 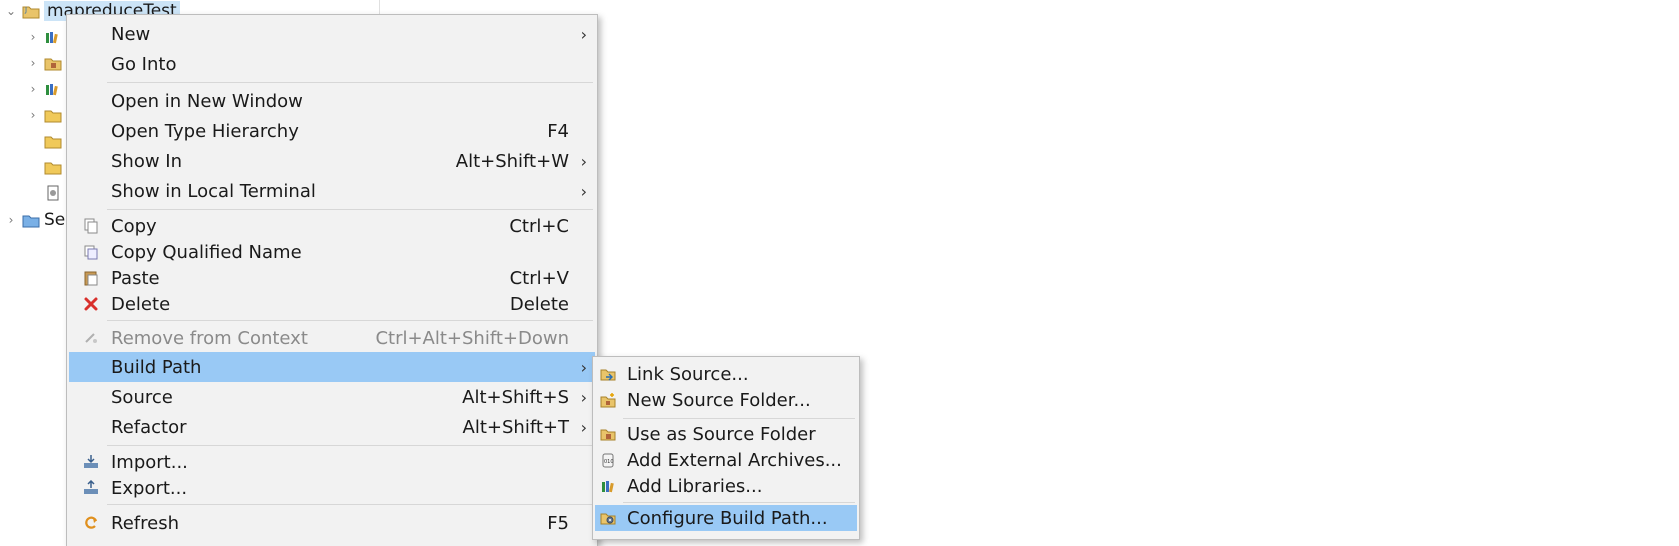 I want to click on menu-shortcut: Delete, so click(x=539, y=304).